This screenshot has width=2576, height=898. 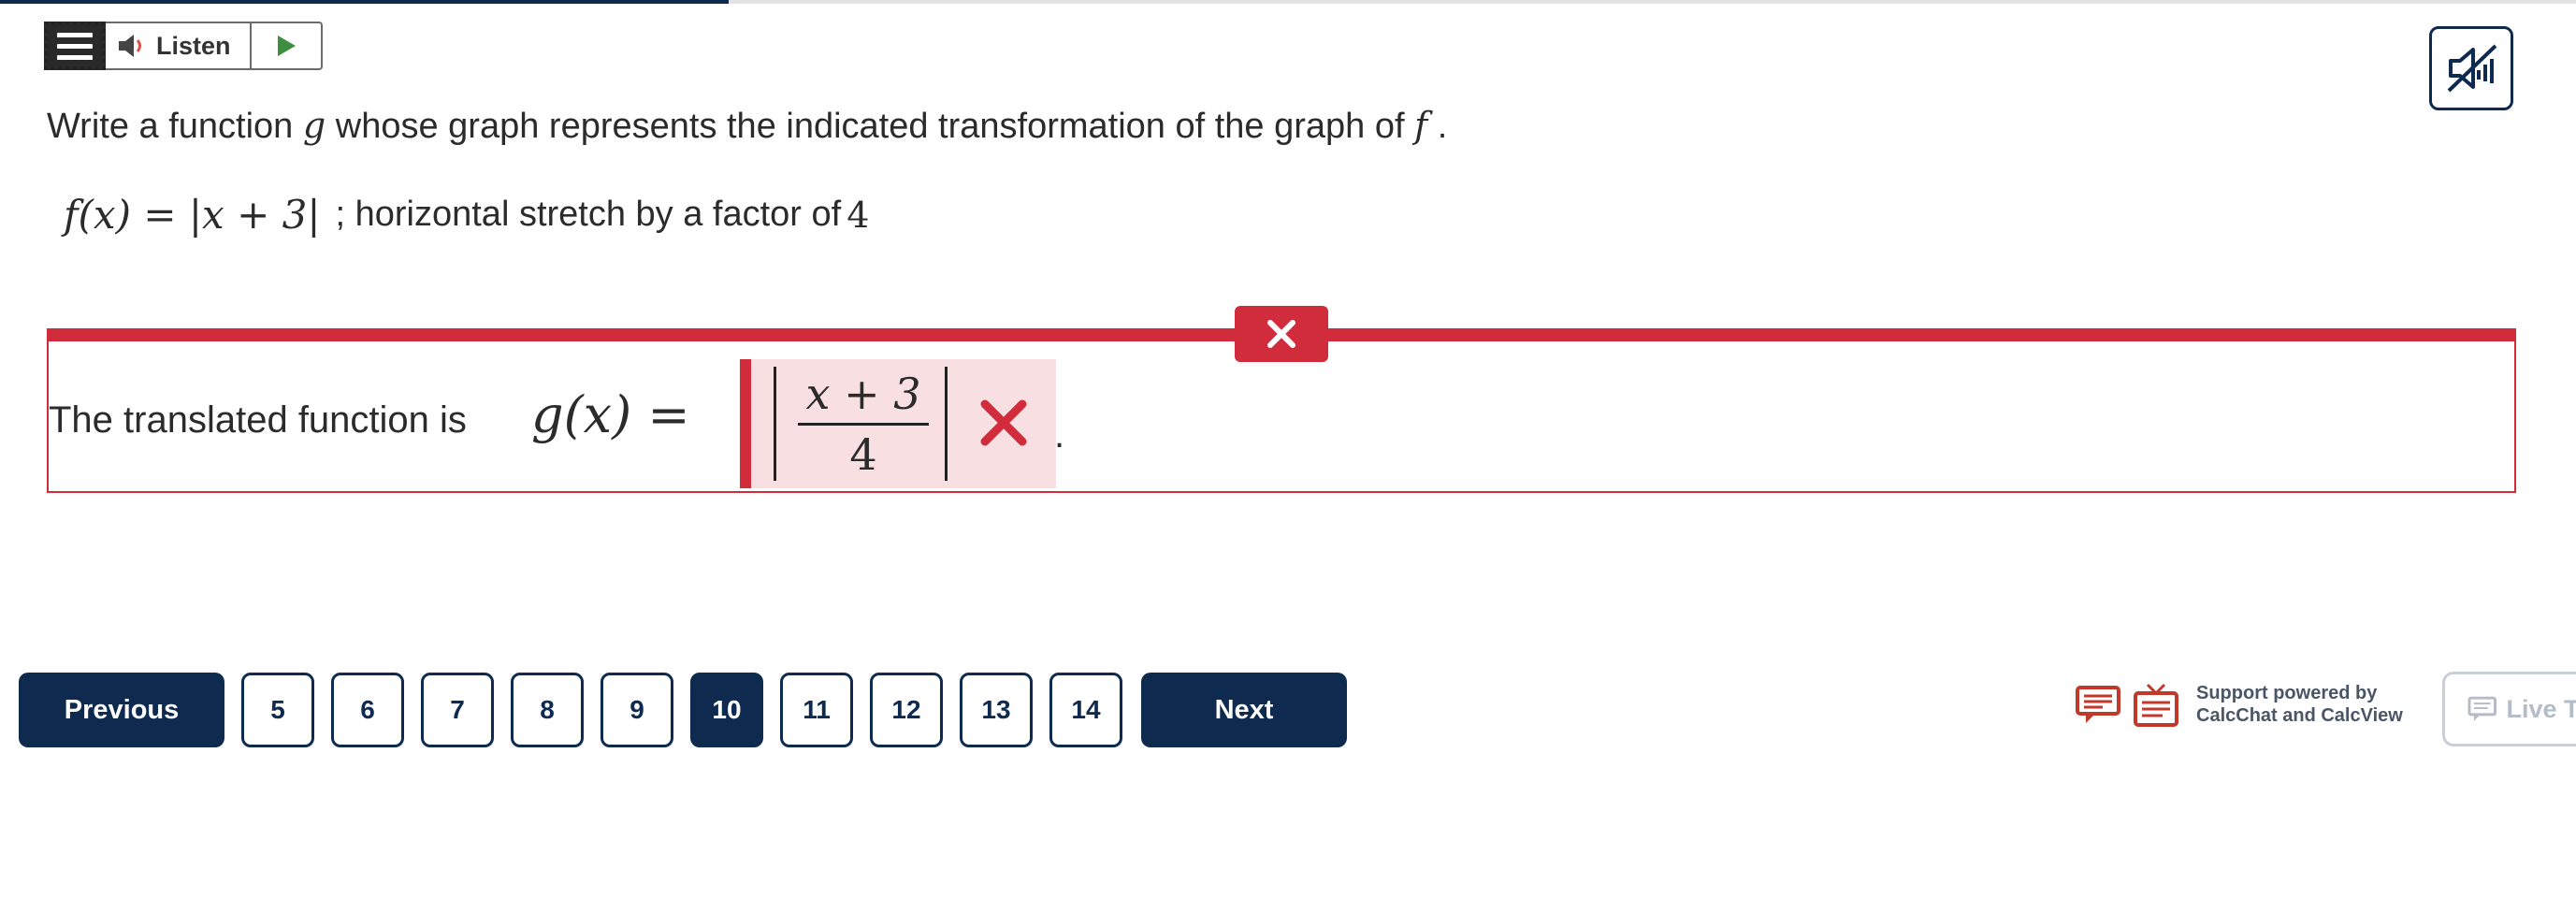 What do you see at coordinates (193, 215) in the screenshot?
I see `given-math: f(x) = |x + 3|` at bounding box center [193, 215].